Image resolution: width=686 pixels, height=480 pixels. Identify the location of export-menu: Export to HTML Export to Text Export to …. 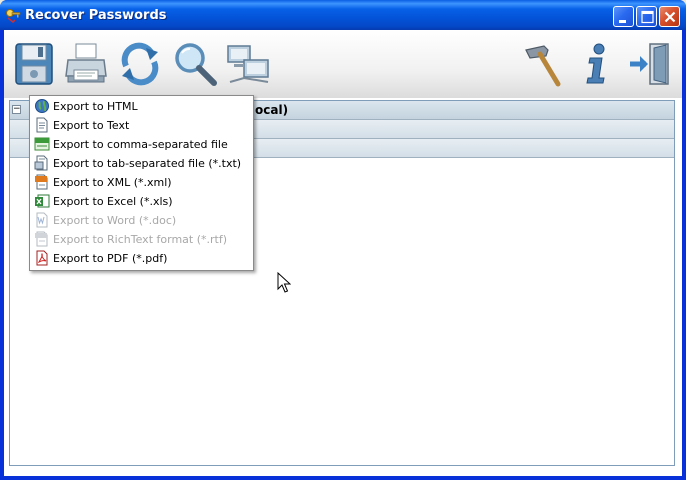
(141, 183).